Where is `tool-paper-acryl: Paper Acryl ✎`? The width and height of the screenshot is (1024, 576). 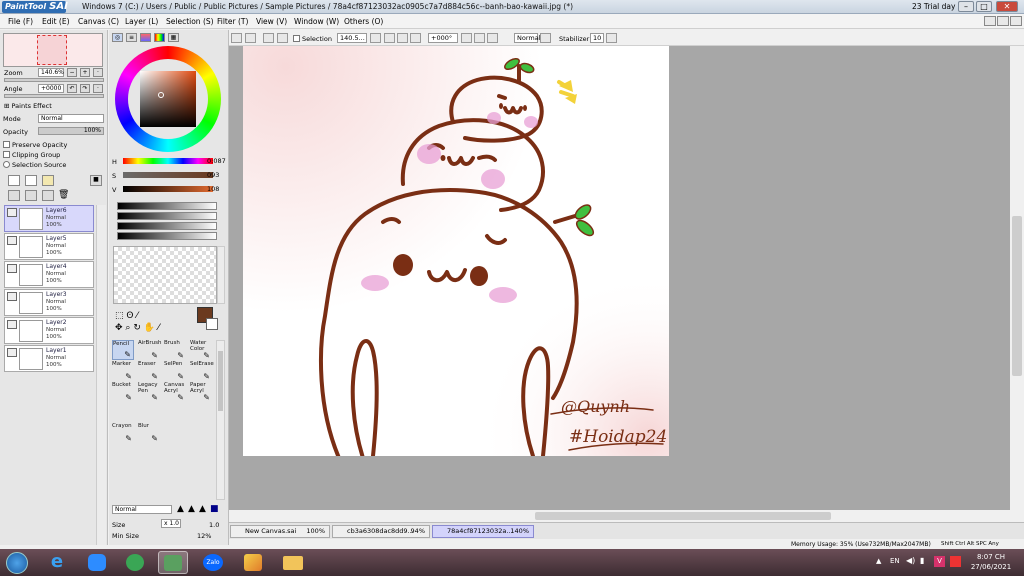
tool-paper-acryl: Paper Acryl ✎ is located at coordinates (201, 392).